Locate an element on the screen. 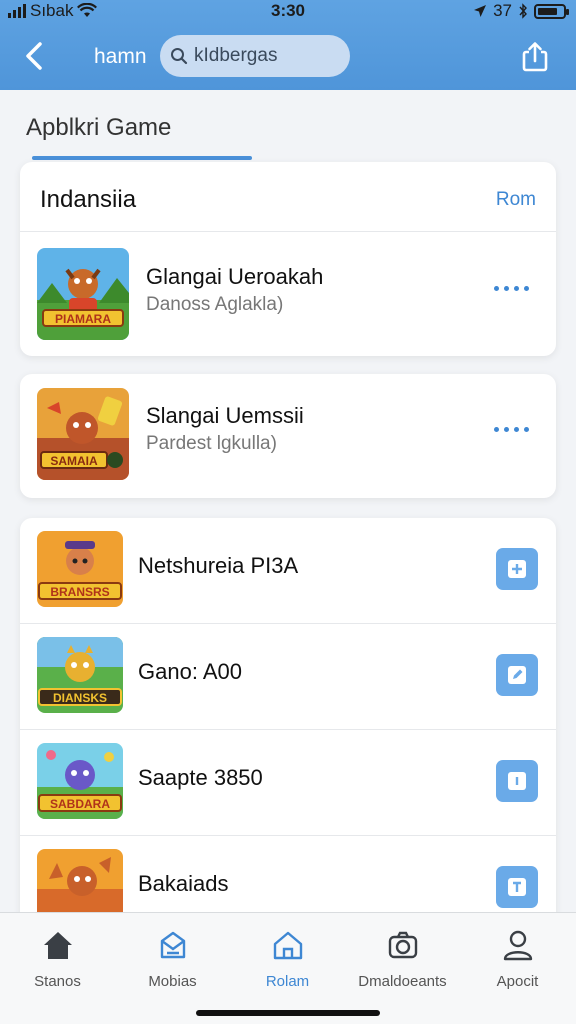 This screenshot has width=576, height=1024. status-bar: Sıbak 3:30 37 is located at coordinates (288, 12).